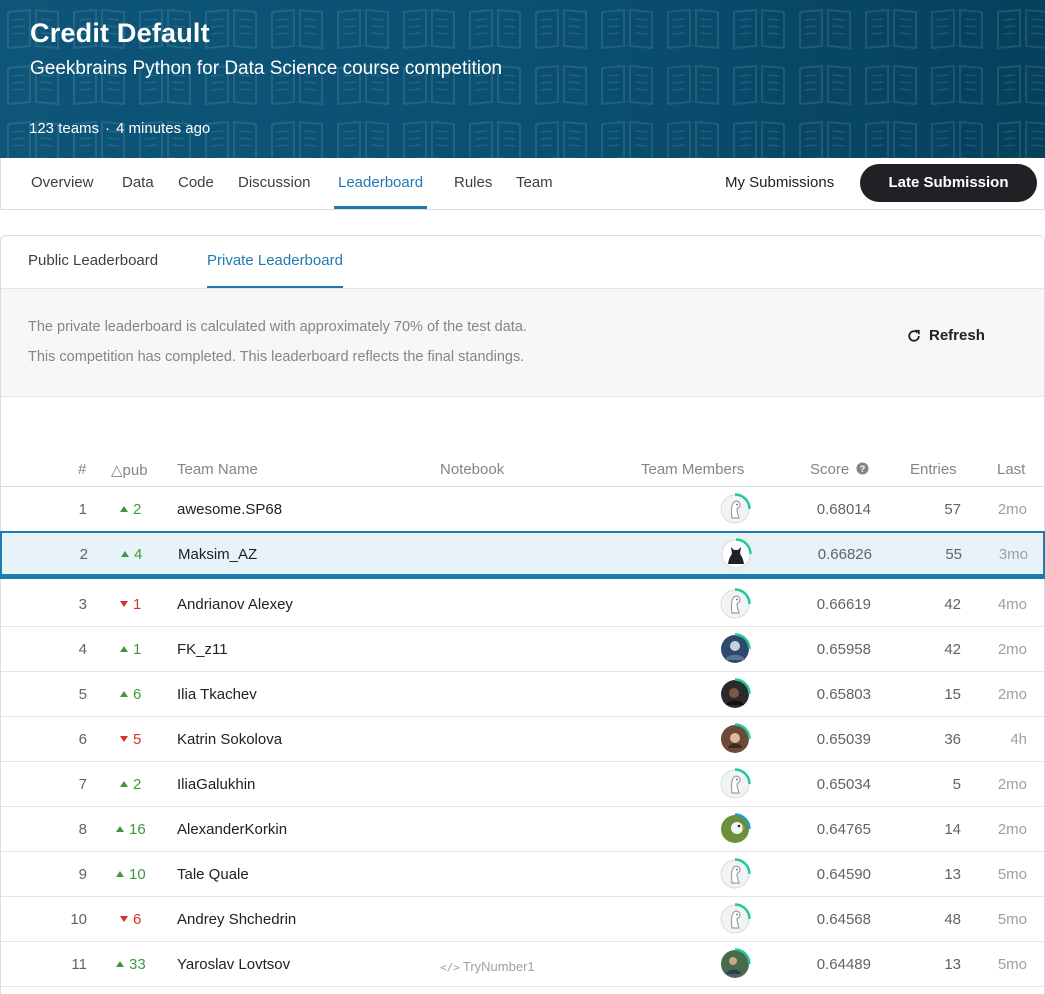 Image resolution: width=1045 pixels, height=994 pixels. I want to click on team-name-link: Andrianov Alexey, so click(235, 605).